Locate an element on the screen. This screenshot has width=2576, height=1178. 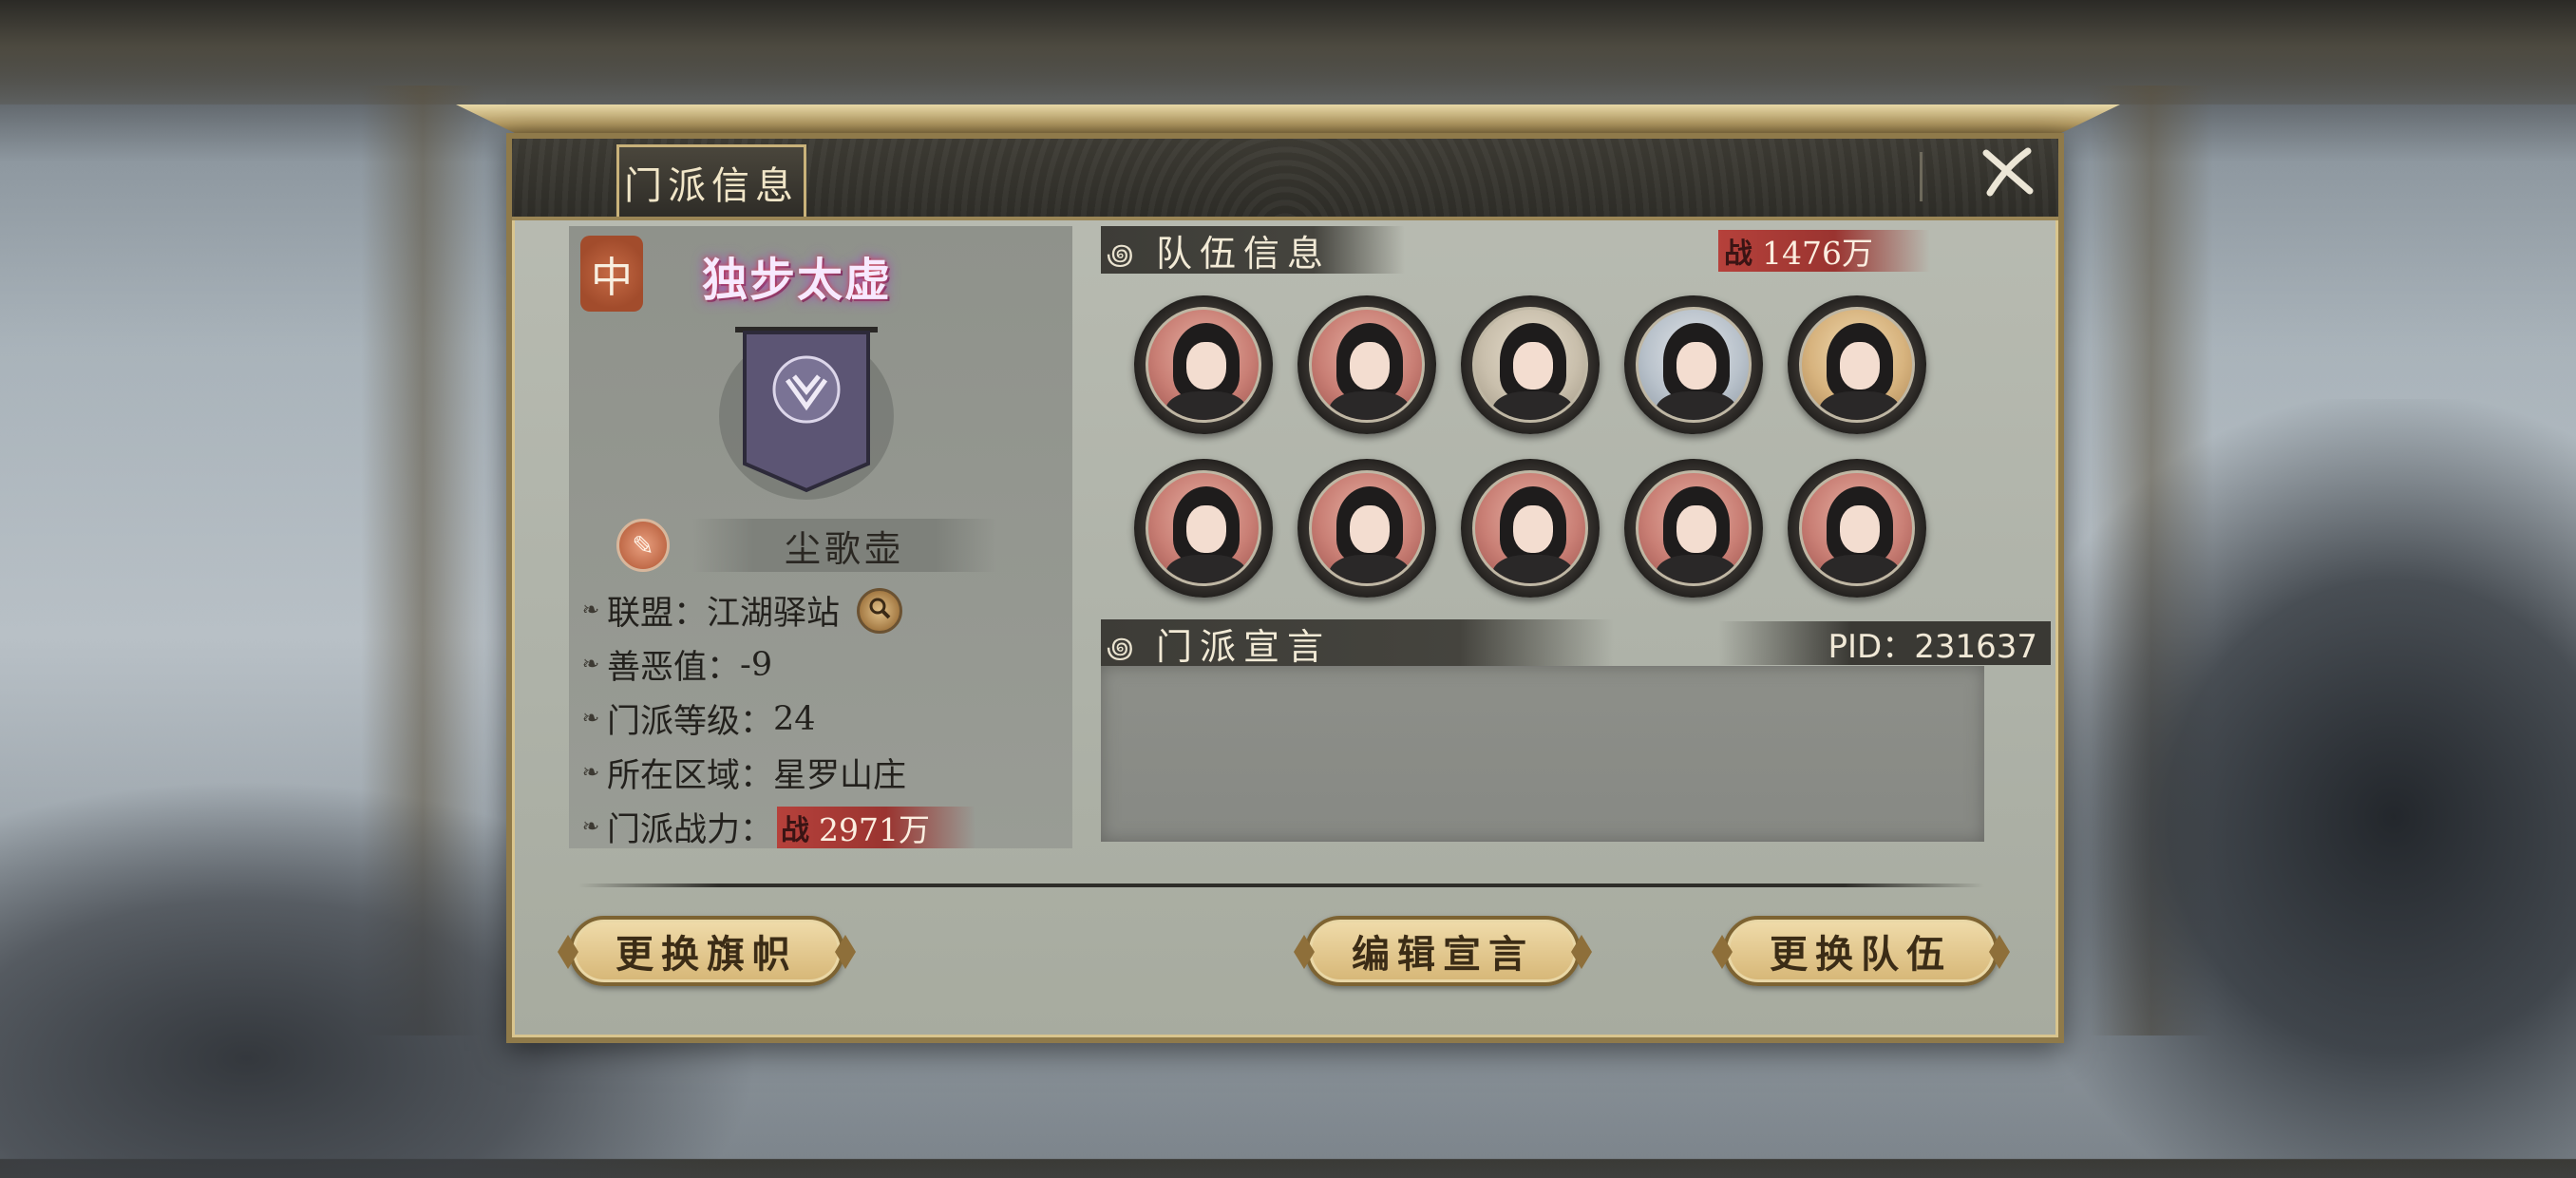
player-name: 尘歌壶 is located at coordinates (844, 548).